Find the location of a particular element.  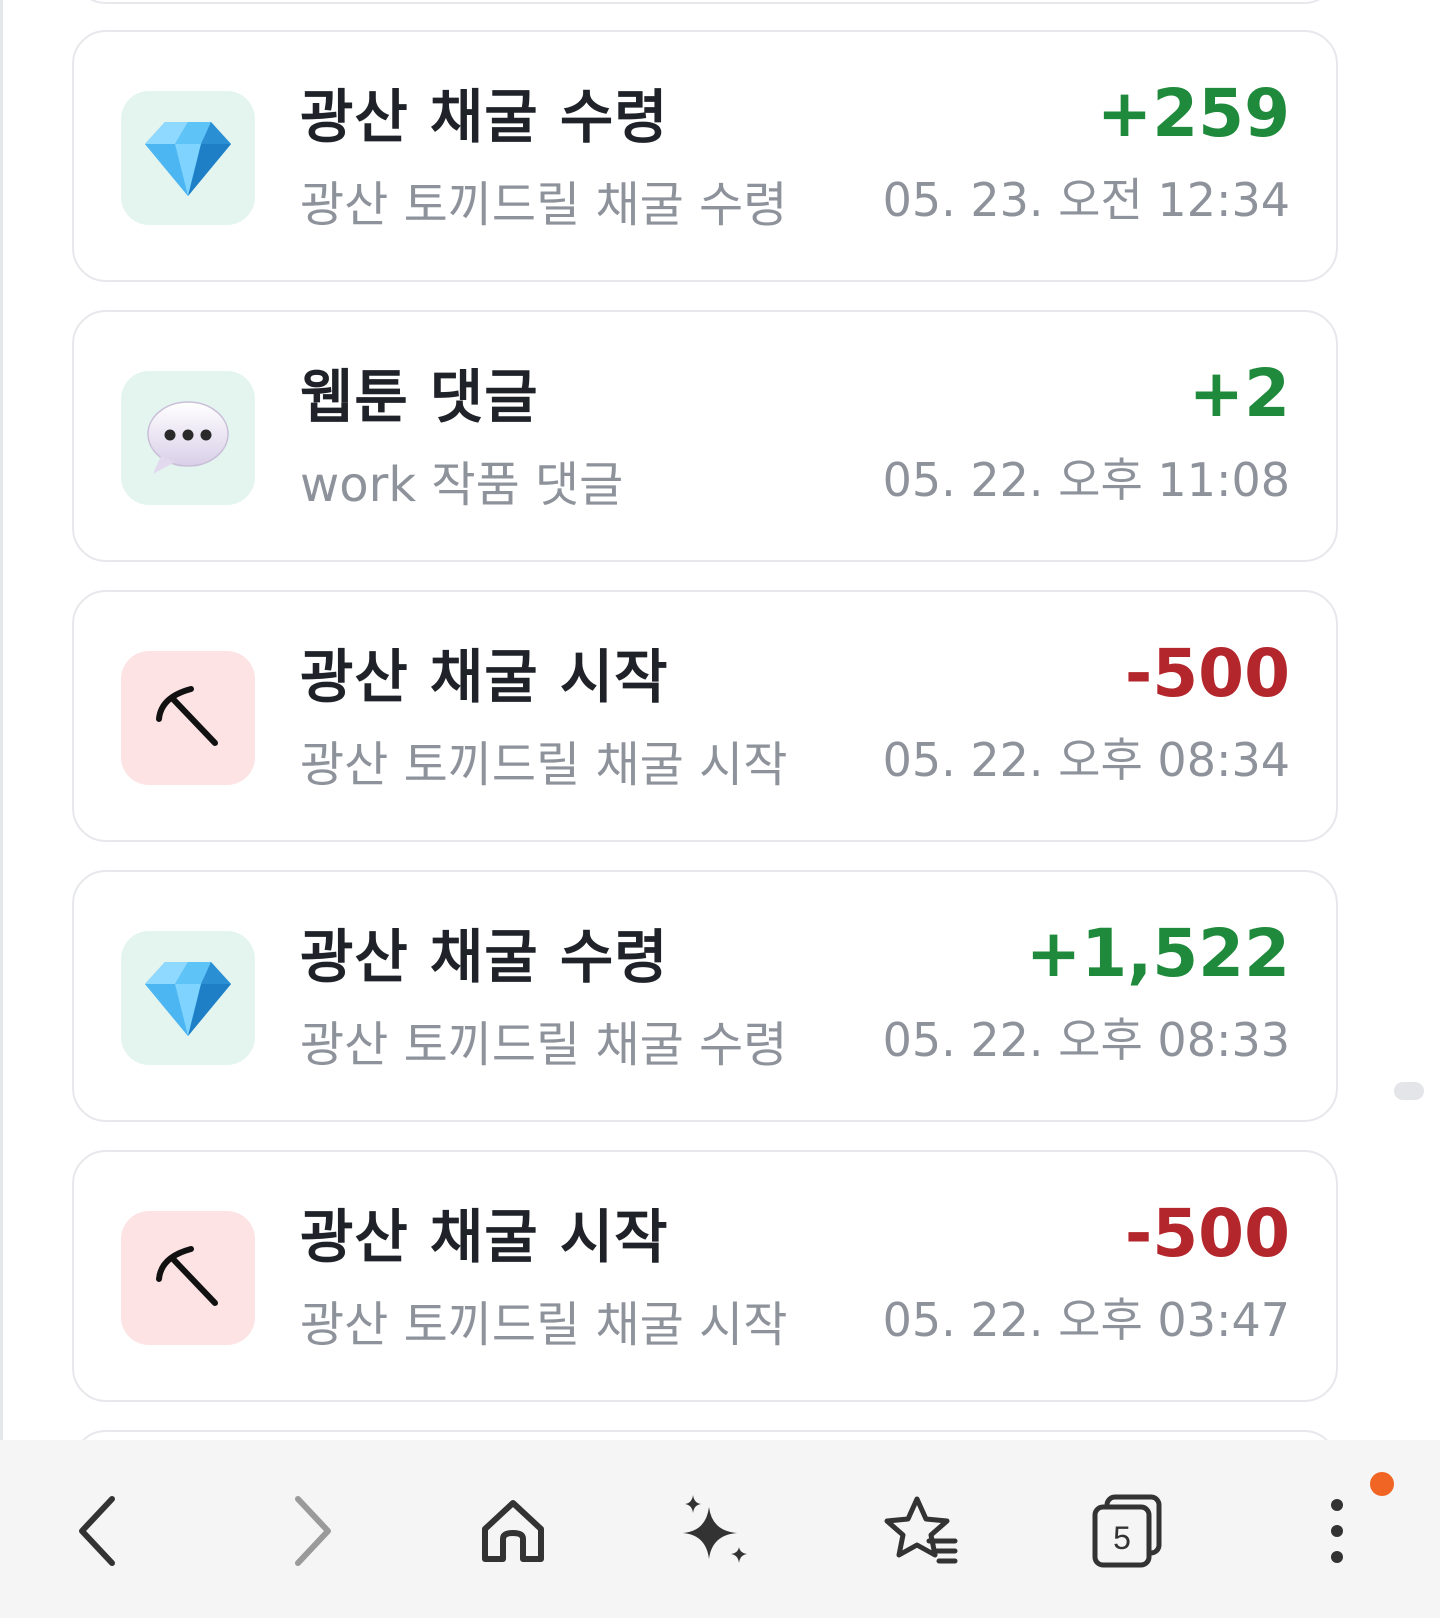

transaction-card: 웹툰 댓글 +2 work 작품 댓글 05. 22. 오후 11:08 is located at coordinates (705, 436).